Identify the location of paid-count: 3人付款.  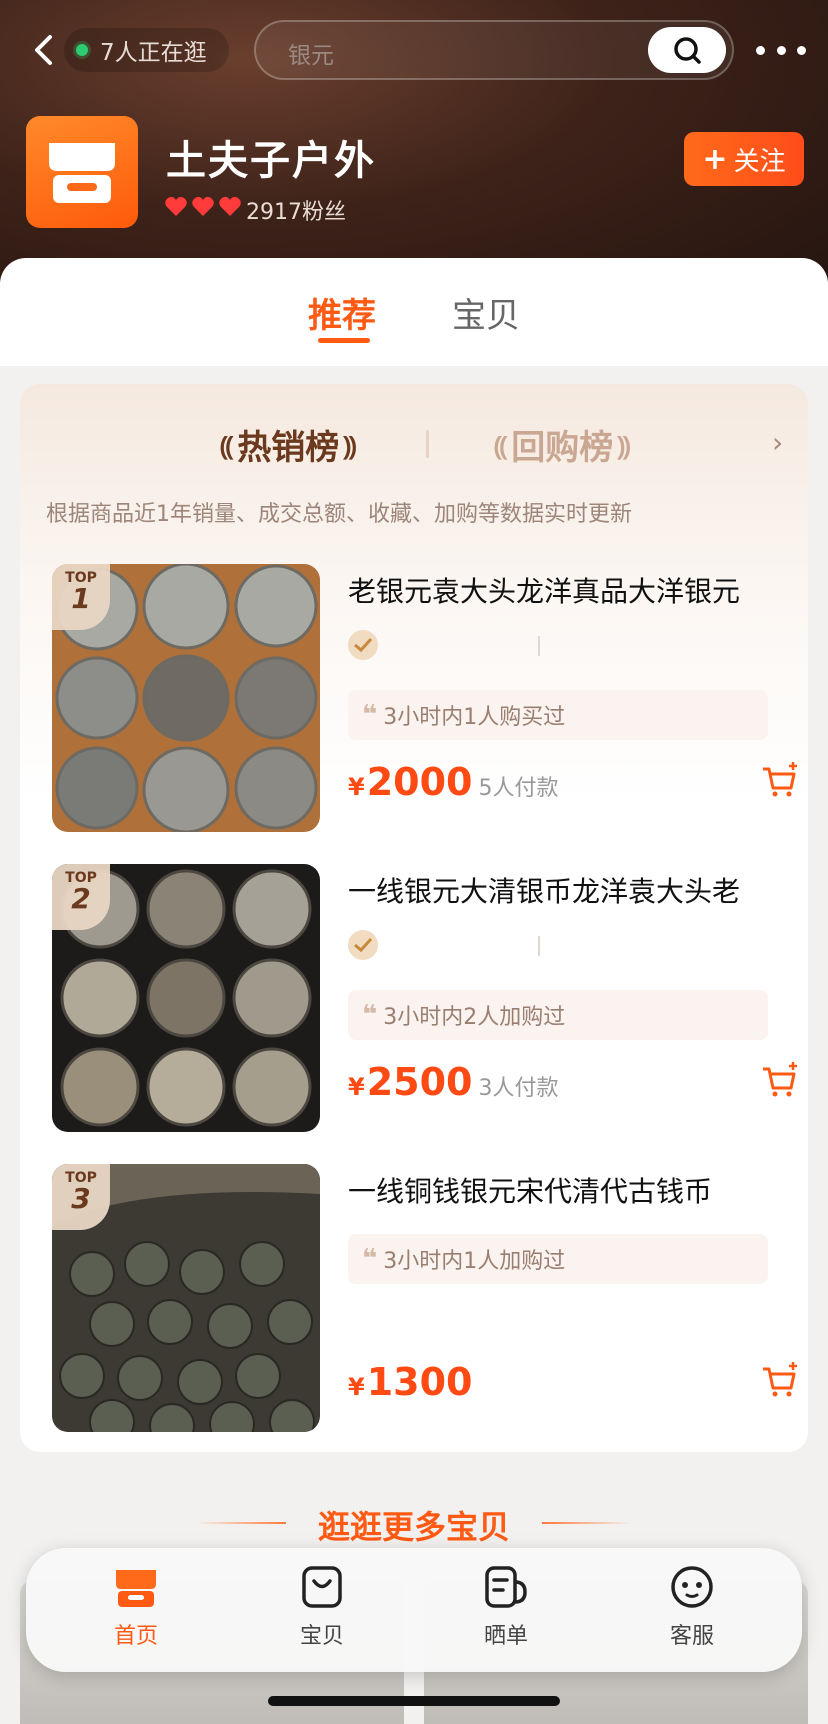
(518, 1088).